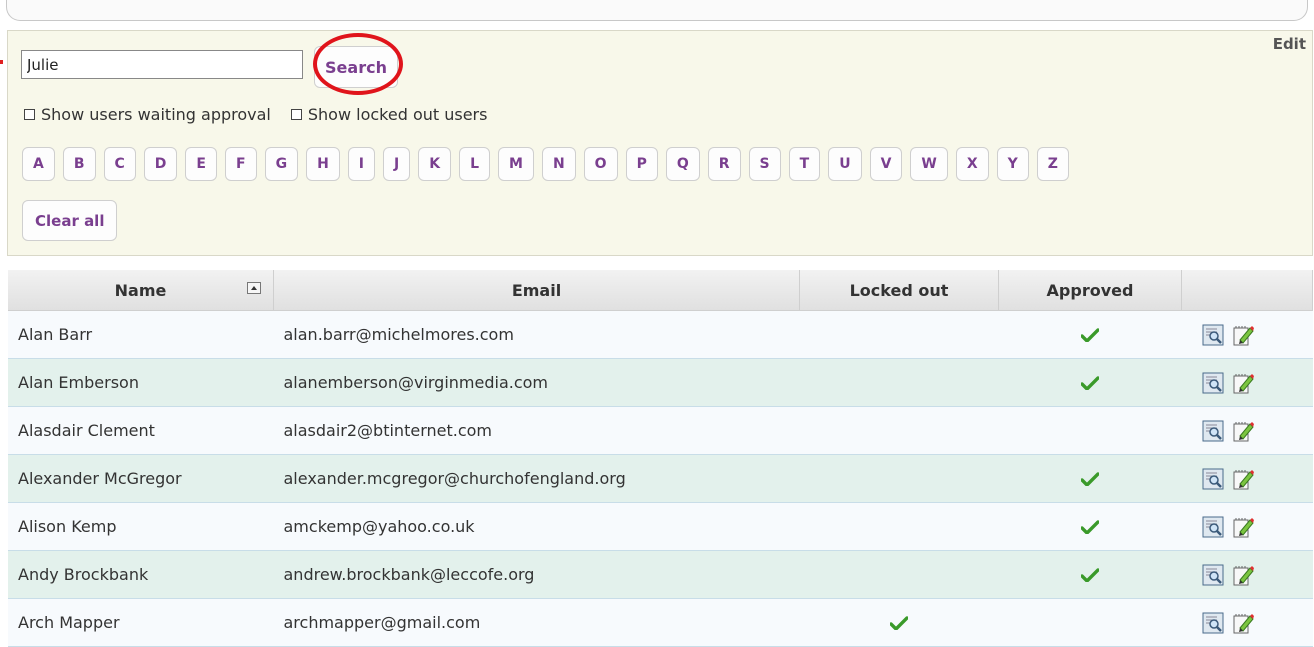  Describe the element at coordinates (558, 164) in the screenshot. I see `letter-button-n: N` at that location.